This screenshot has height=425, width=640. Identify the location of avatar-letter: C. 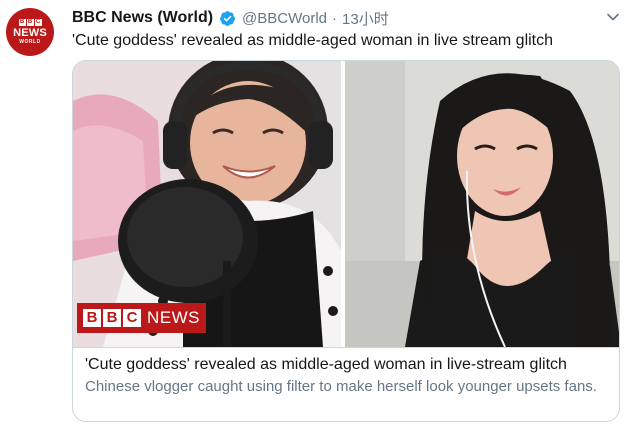
(38, 22).